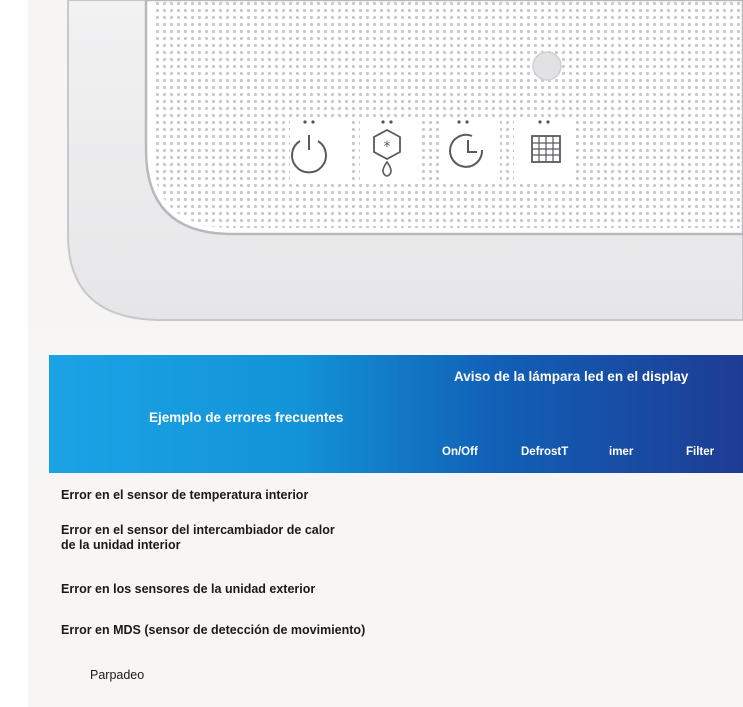 The width and height of the screenshot is (743, 707). Describe the element at coordinates (320, 150) in the screenshot. I see `power-icon` at that location.